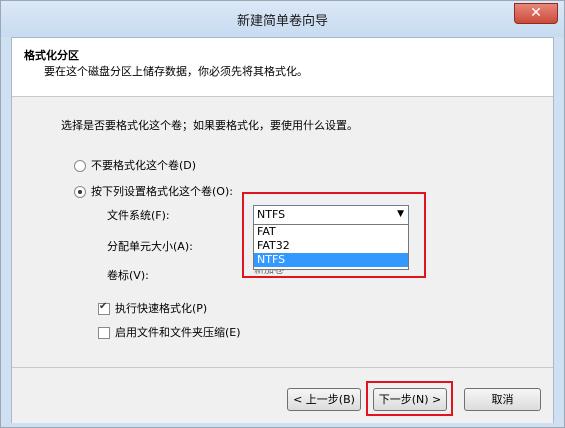 The image size is (565, 428). Describe the element at coordinates (104, 333) in the screenshot. I see `compression-checkbox` at that location.